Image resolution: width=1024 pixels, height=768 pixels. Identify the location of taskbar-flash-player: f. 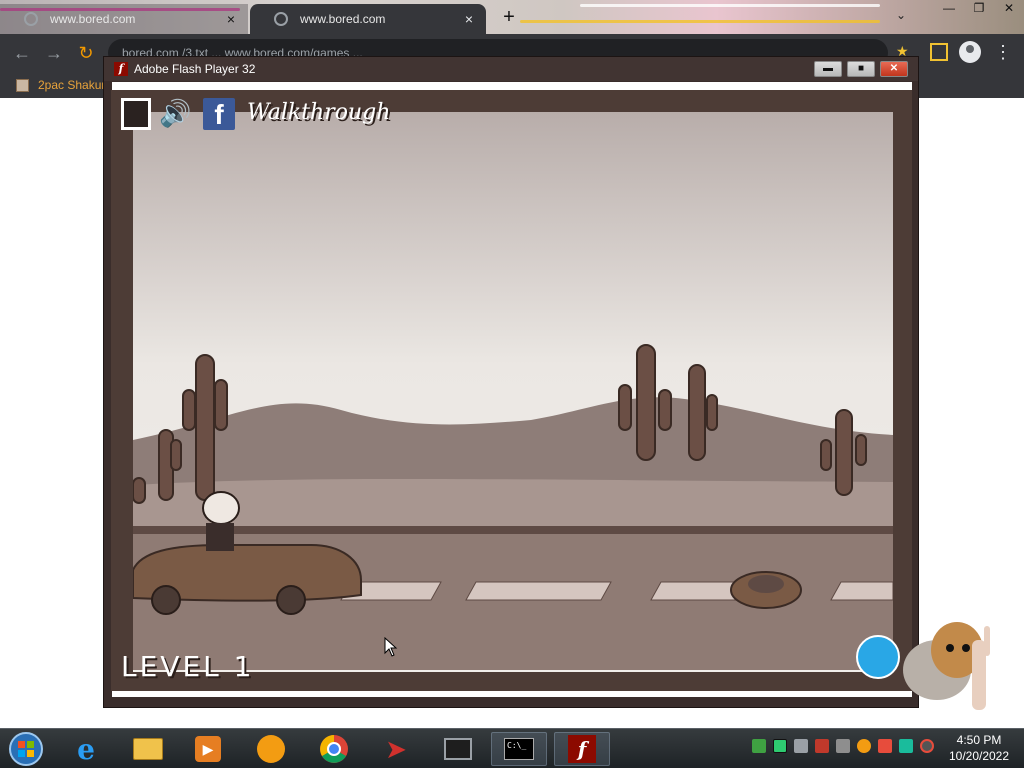
(582, 749).